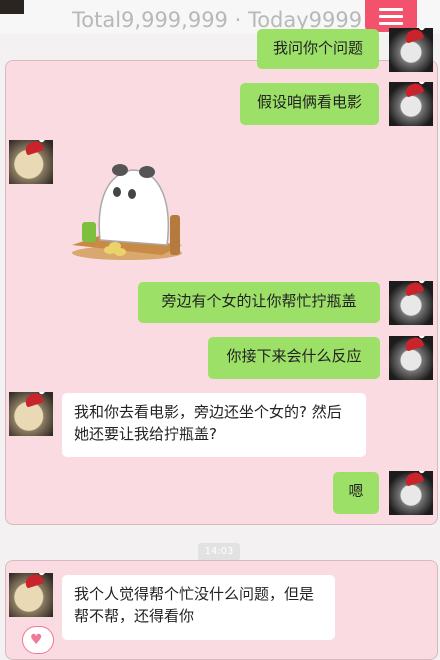  I want to click on message-bubble-sent: 假设咱俩看电影, so click(309, 104).